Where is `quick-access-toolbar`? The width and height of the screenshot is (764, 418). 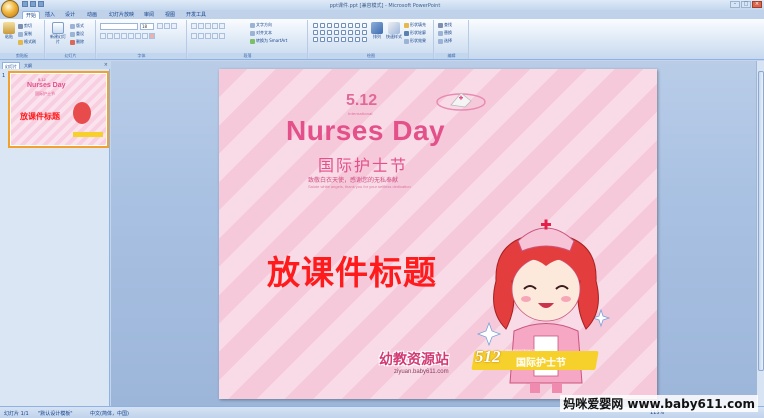
quick-access-toolbar is located at coordinates (33, 5).